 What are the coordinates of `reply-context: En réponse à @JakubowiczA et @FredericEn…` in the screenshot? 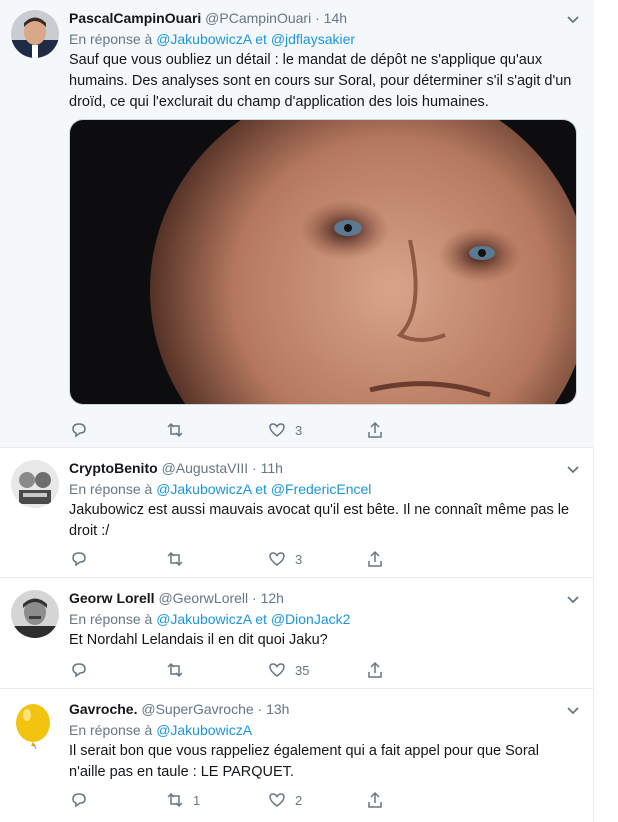 It's located at (324, 489).